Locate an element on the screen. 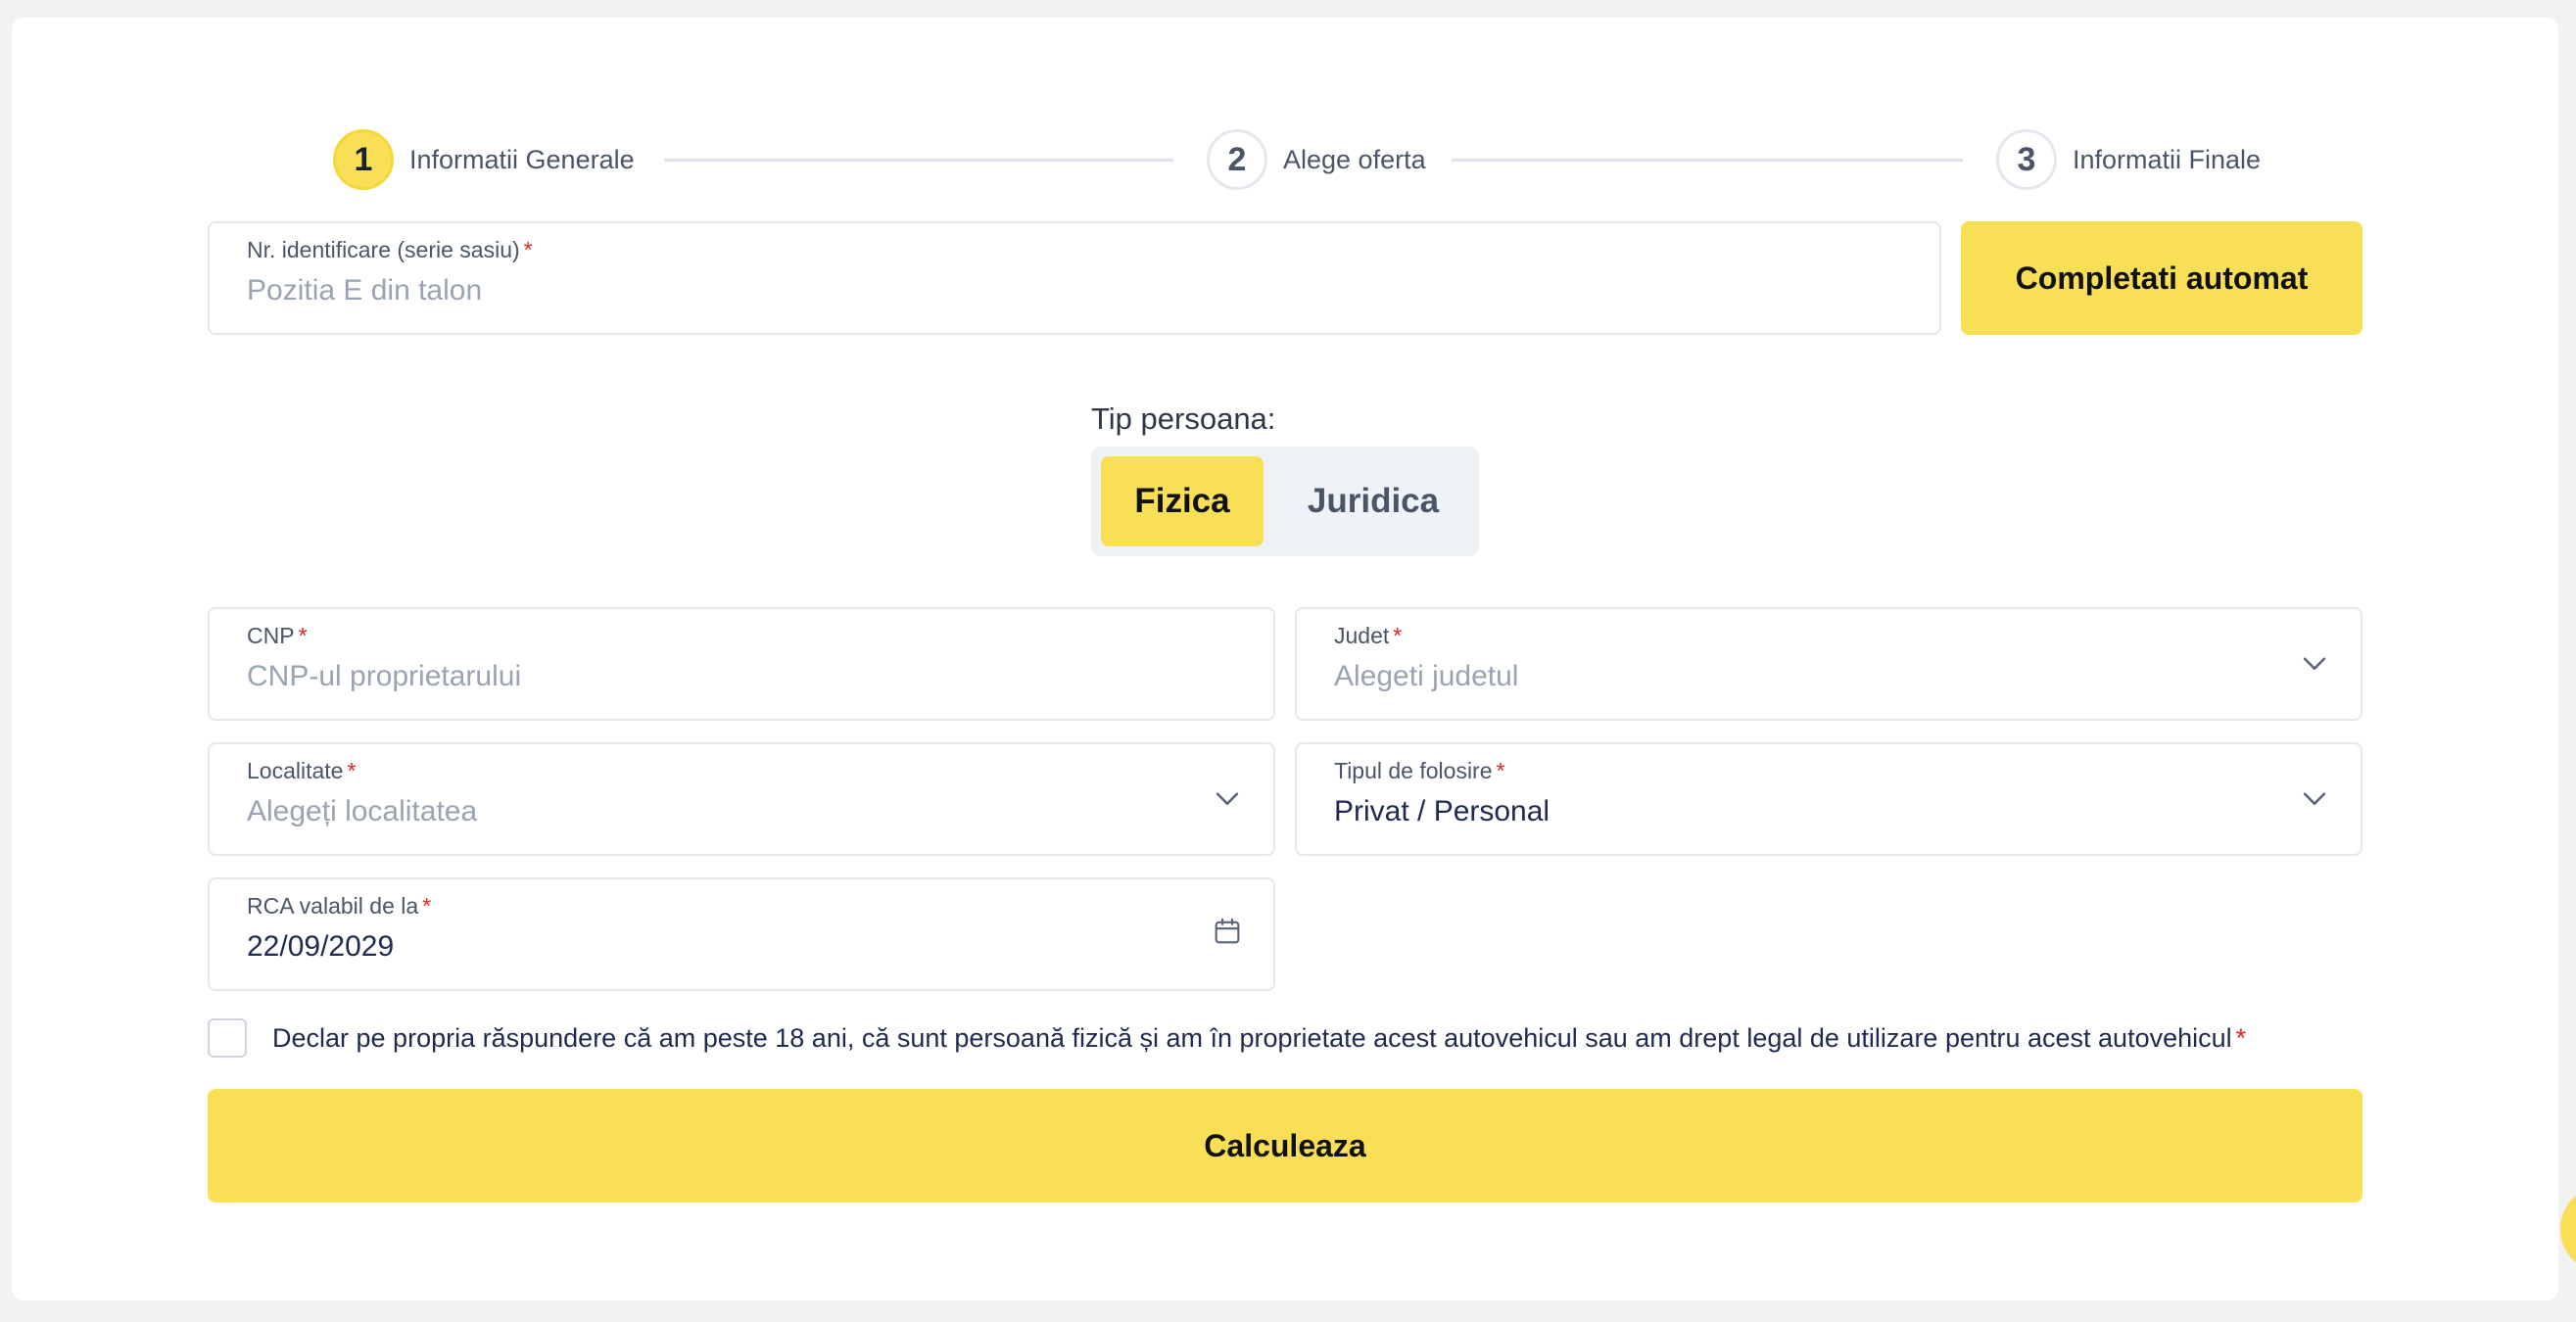 This screenshot has width=2576, height=1322. calendar-icon is located at coordinates (1227, 931).